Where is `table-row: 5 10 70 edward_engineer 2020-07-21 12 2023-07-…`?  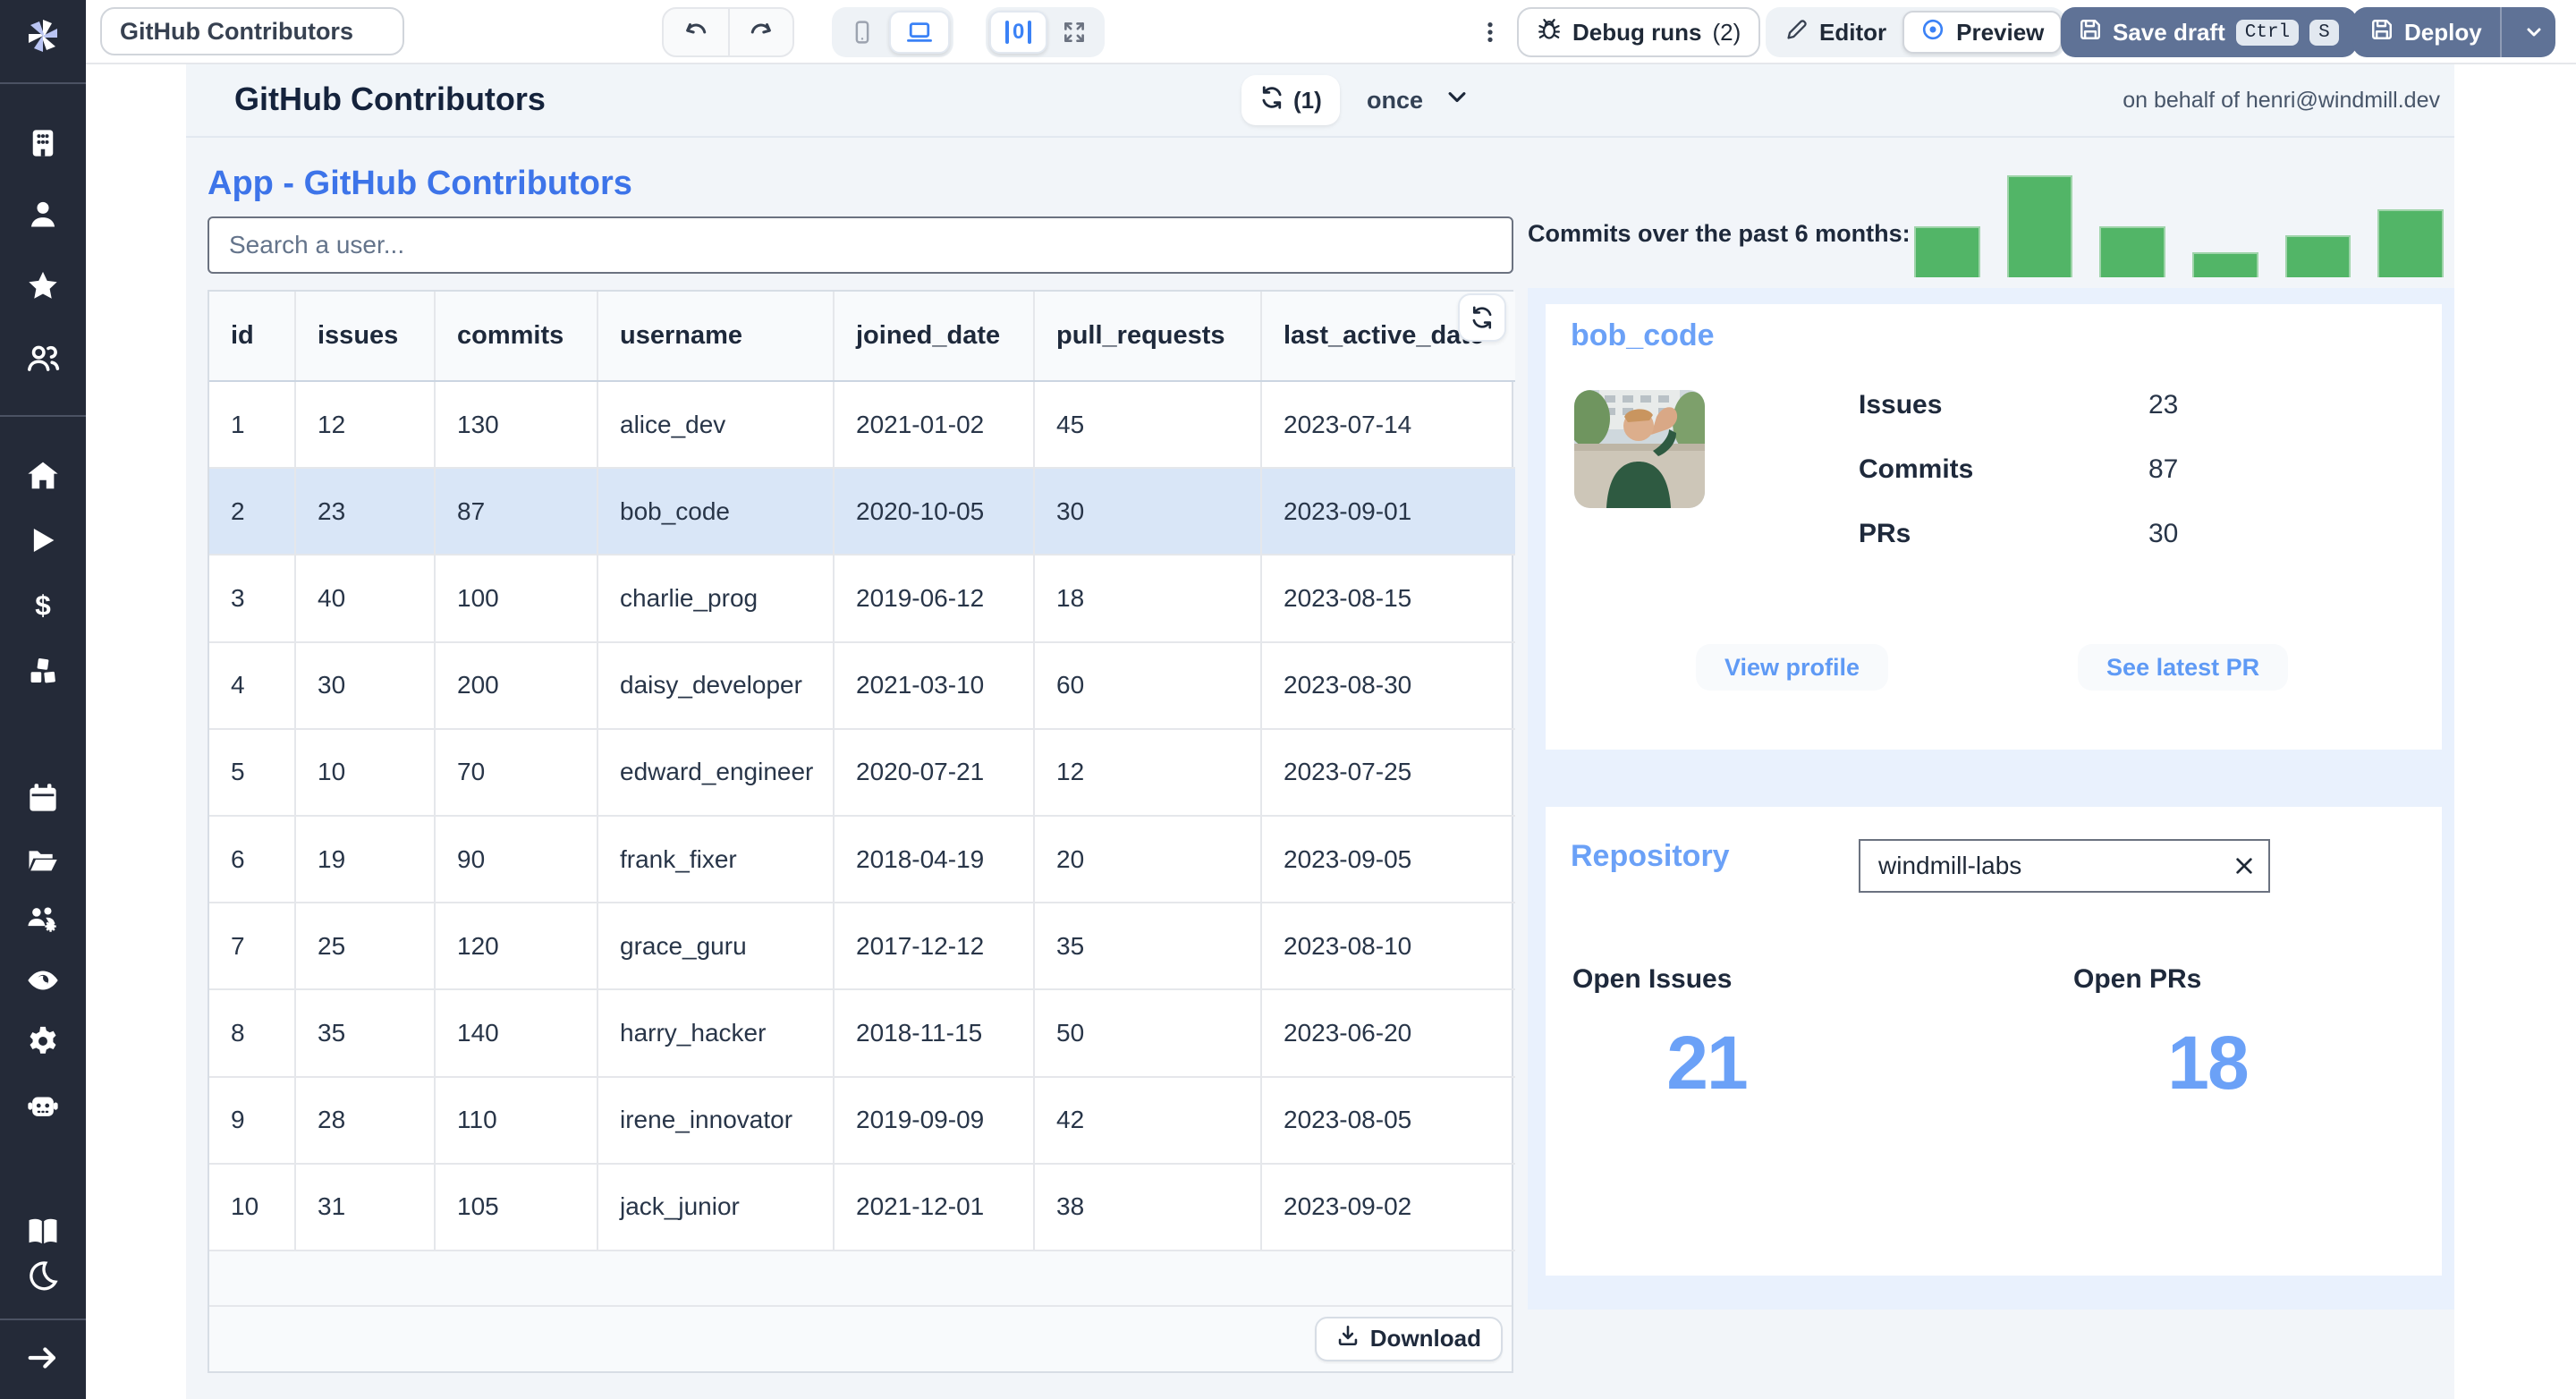 table-row: 5 10 70 edward_engineer 2020-07-21 12 2023-07-… is located at coordinates (862, 772).